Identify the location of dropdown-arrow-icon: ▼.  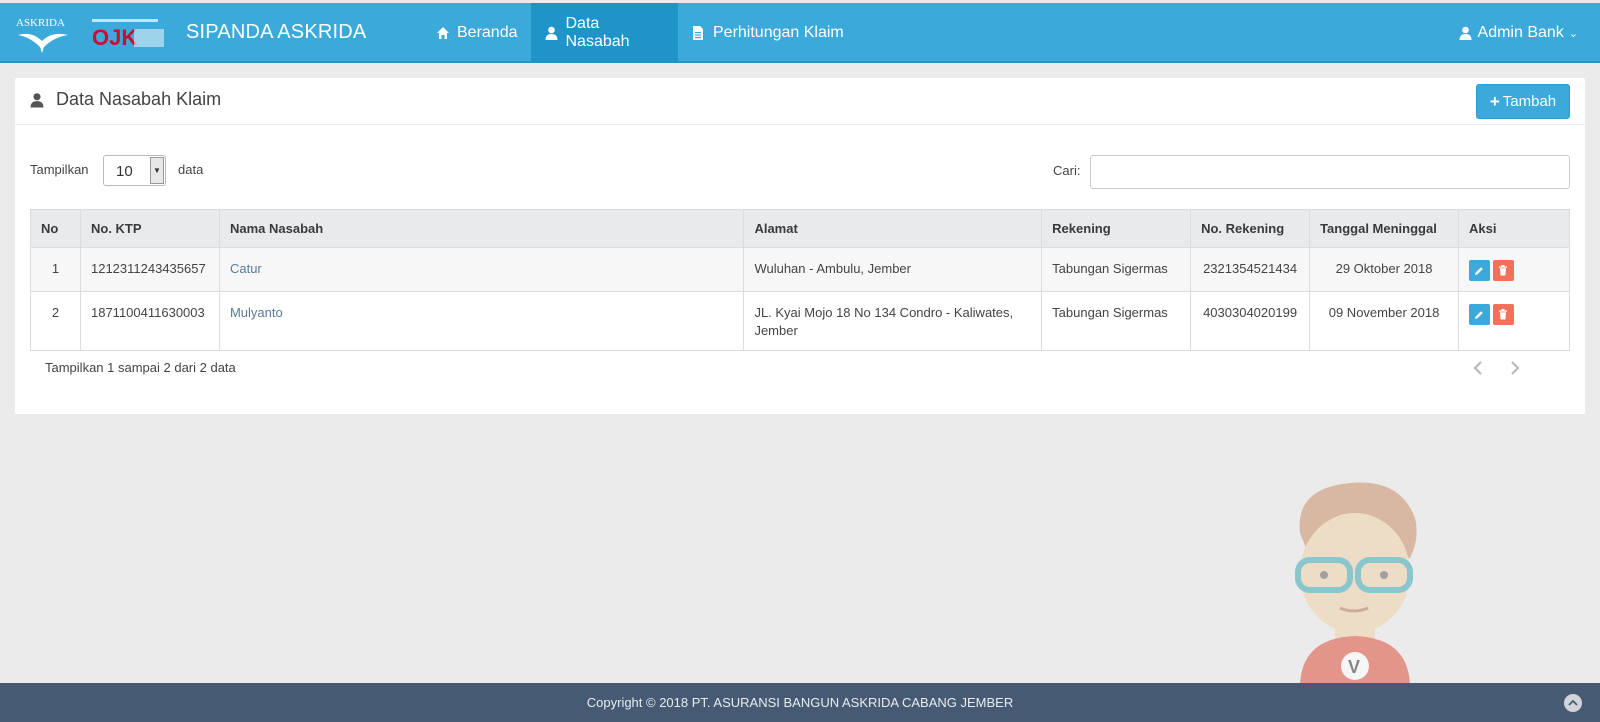
(157, 170).